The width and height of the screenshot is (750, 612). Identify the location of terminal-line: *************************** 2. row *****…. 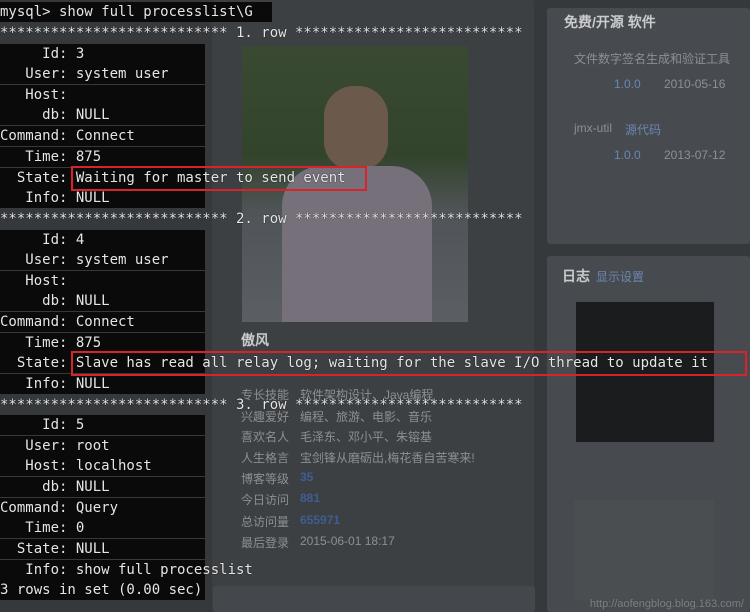
(261, 219).